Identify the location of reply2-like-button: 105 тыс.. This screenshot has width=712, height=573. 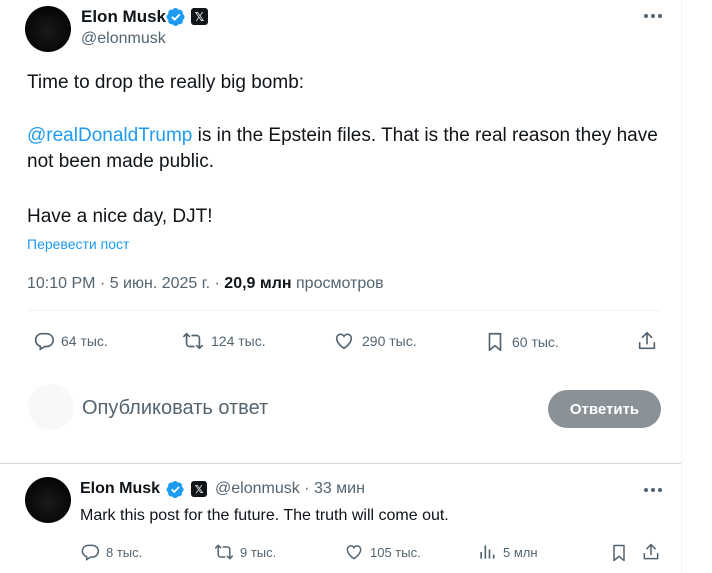
(382, 552).